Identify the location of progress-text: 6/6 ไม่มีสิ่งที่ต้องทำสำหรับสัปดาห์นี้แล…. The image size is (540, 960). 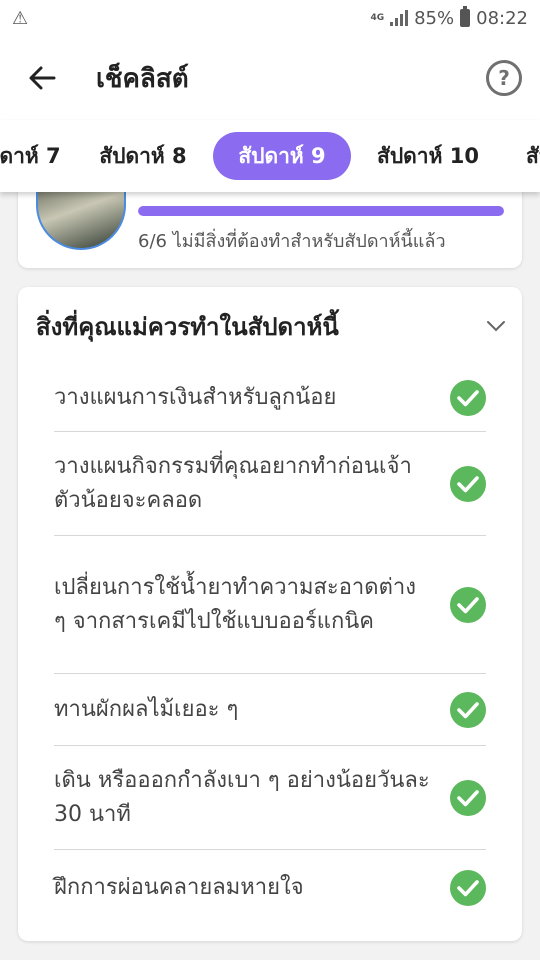
(292, 241).